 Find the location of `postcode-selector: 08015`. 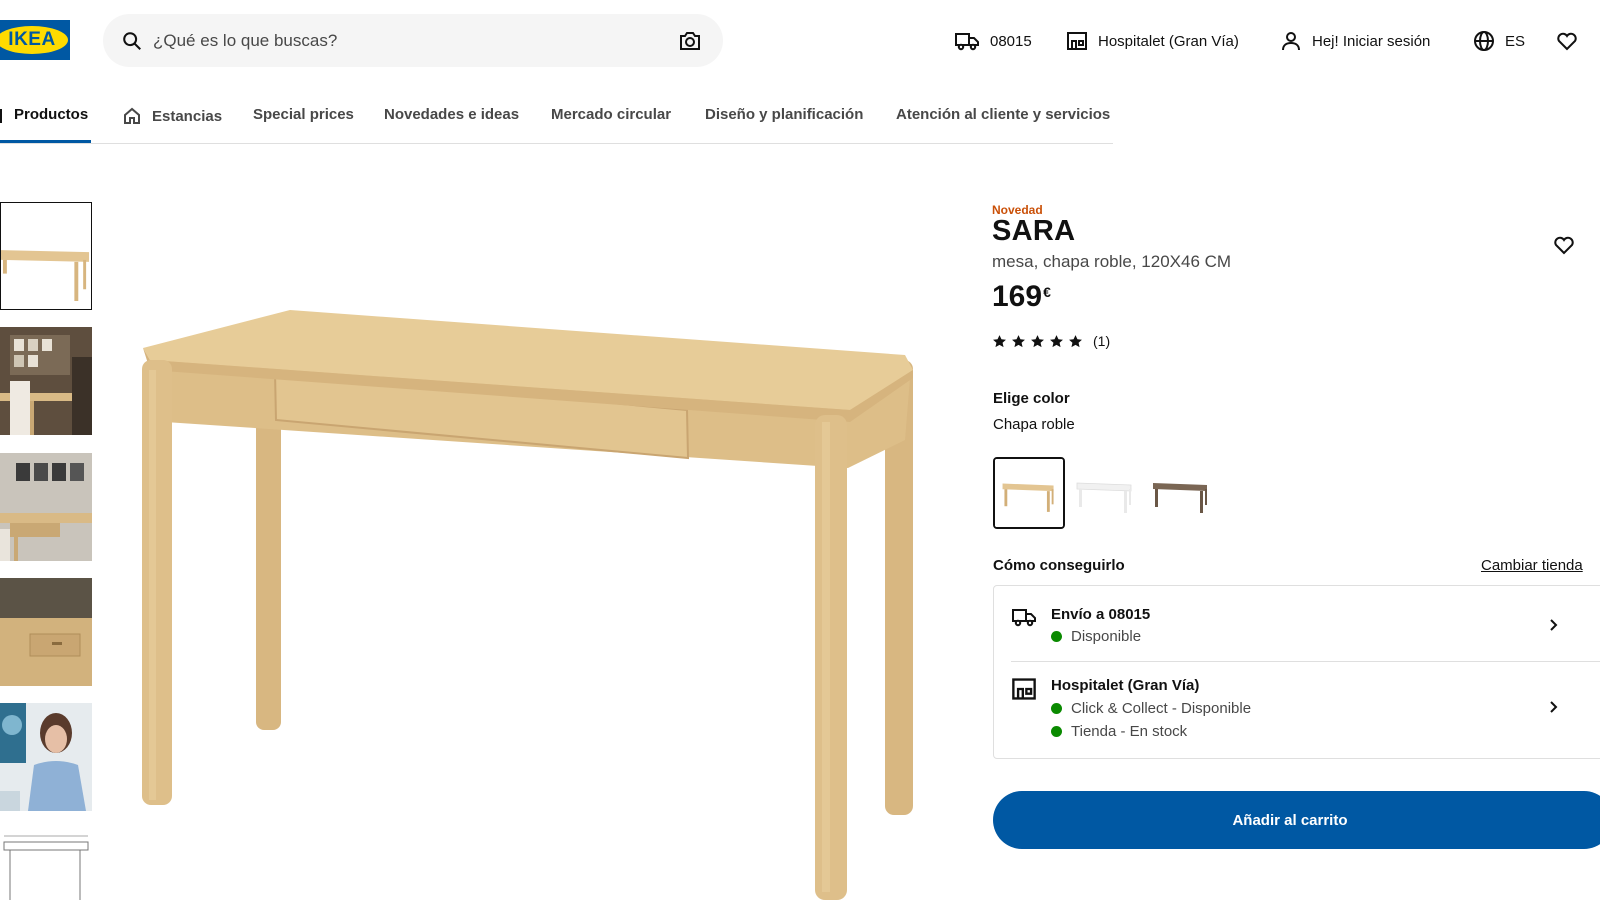

postcode-selector: 08015 is located at coordinates (993, 41).